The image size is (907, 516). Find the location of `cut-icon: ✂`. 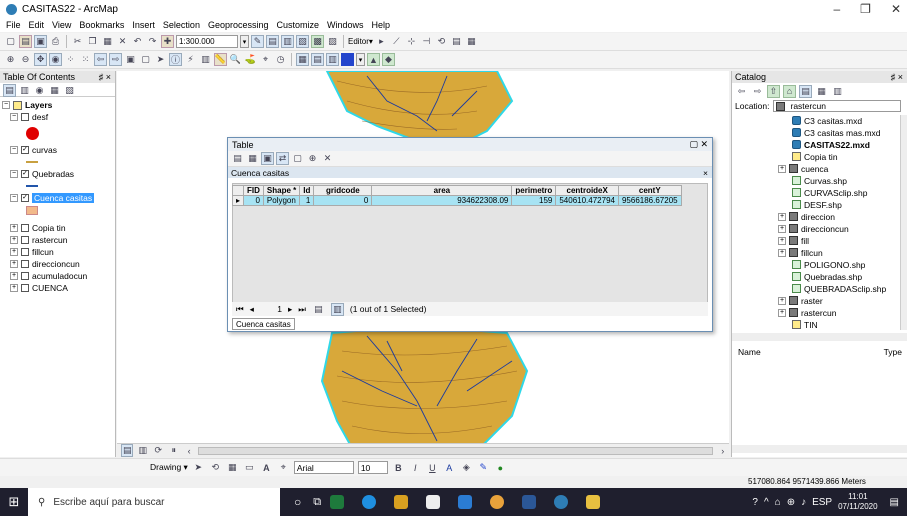

cut-icon: ✂ is located at coordinates (77, 41).